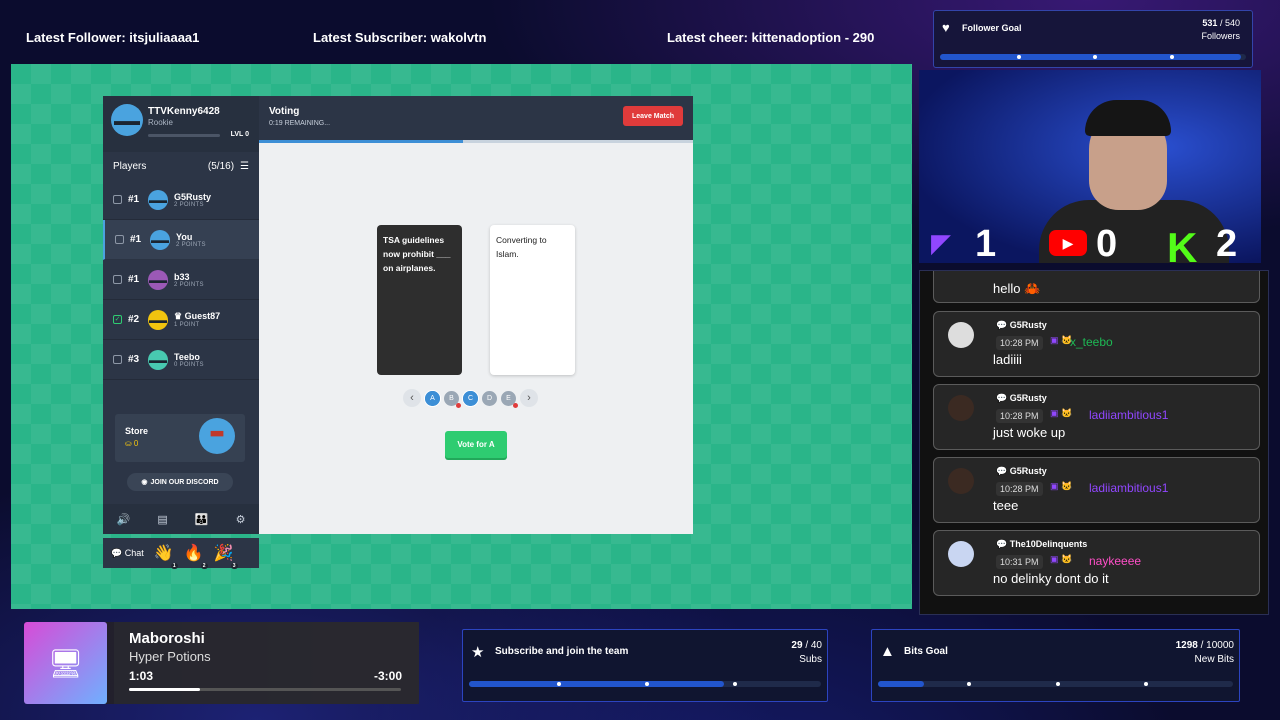 This screenshot has height=720, width=1280. What do you see at coordinates (184, 111) in the screenshot?
I see `profile-name: TTVKenny6428` at bounding box center [184, 111].